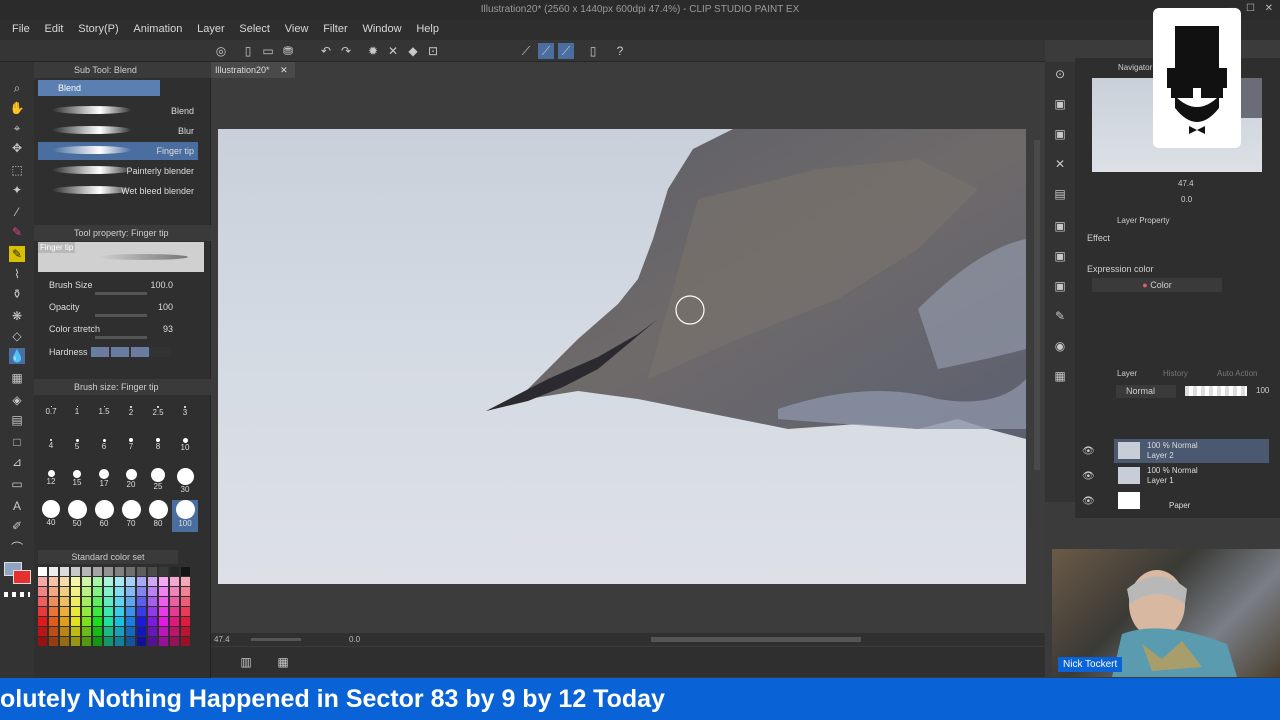 This screenshot has height=720, width=1280. Describe the element at coordinates (17, 128) in the screenshot. I see `operation-icon: ⌖` at that location.